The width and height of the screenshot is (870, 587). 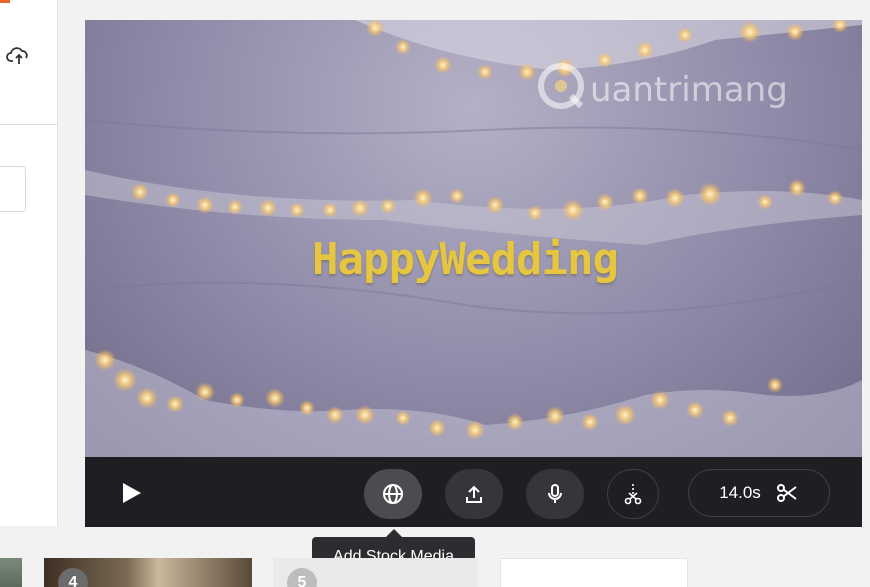 I want to click on scene-duration: 14.0s, so click(x=740, y=492).